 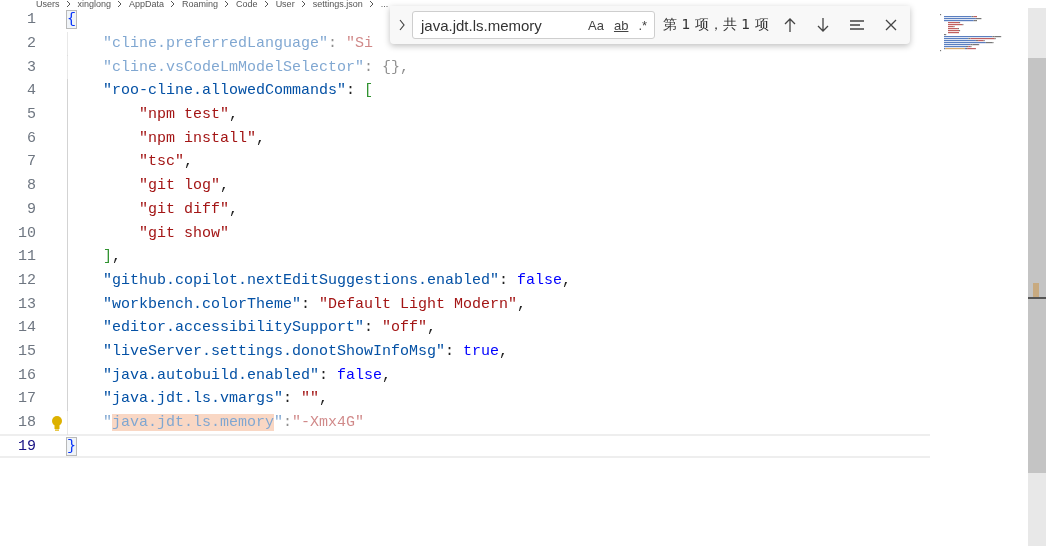 What do you see at coordinates (202, 138) in the screenshot?
I see `code-line: "npm install",` at bounding box center [202, 138].